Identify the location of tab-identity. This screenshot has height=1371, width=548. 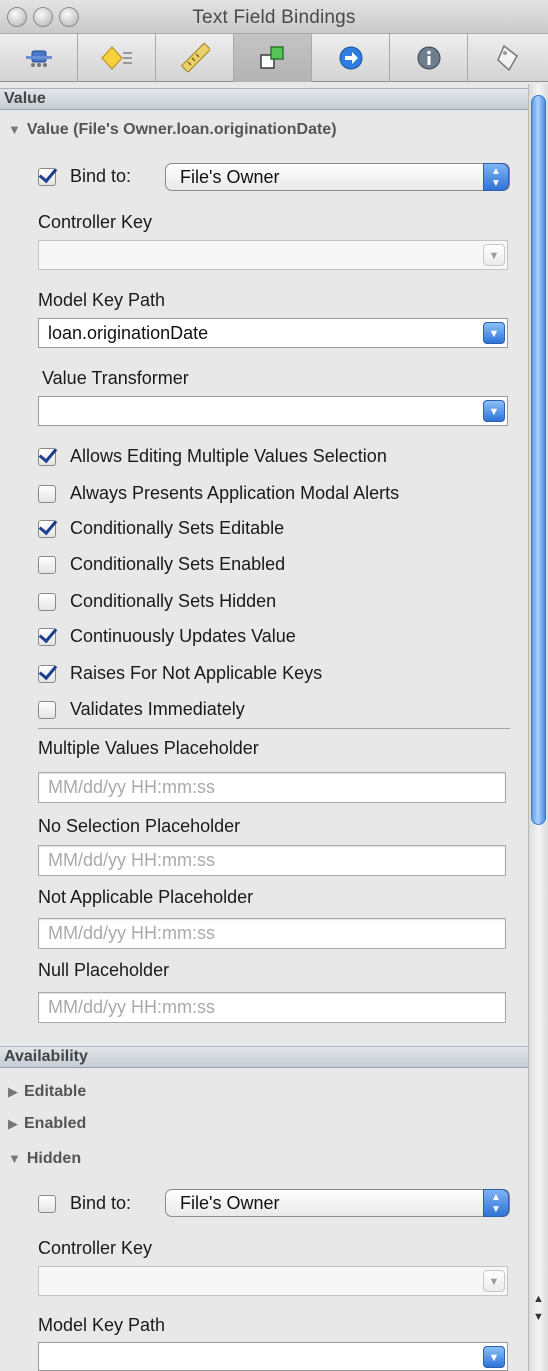
(508, 58).